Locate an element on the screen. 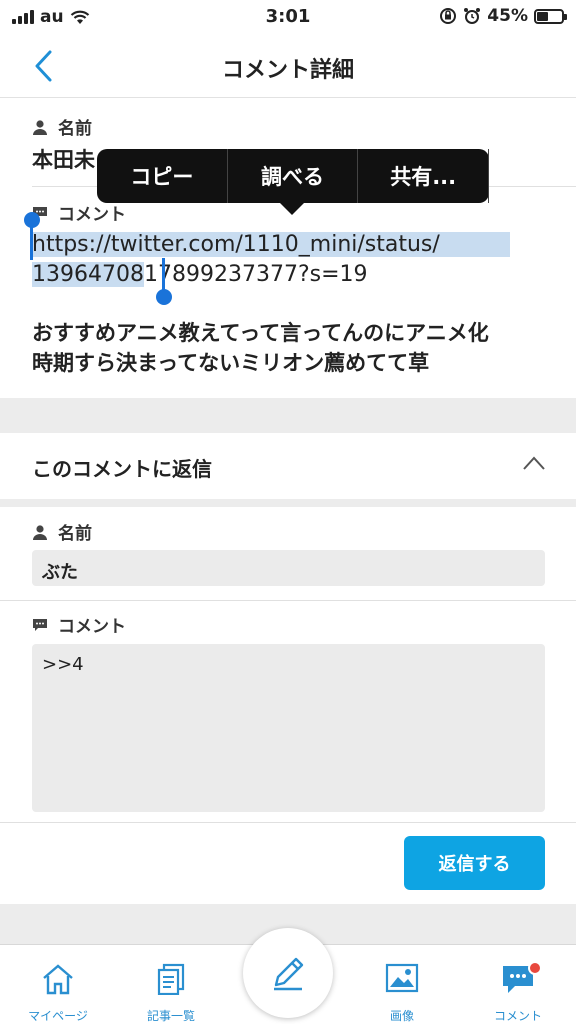 Image resolution: width=576 pixels, height=1024 pixels. tab-label: マイページ is located at coordinates (58, 1016).